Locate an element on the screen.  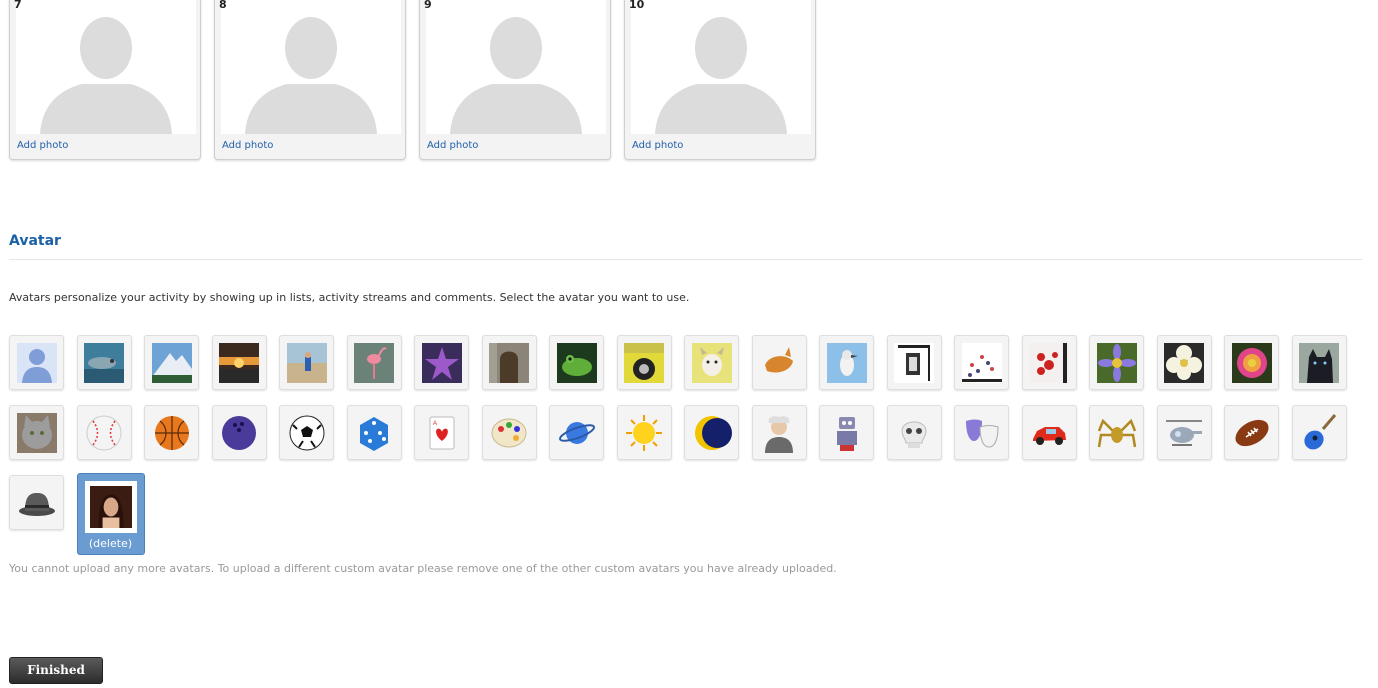
planet-icon is located at coordinates (577, 433).